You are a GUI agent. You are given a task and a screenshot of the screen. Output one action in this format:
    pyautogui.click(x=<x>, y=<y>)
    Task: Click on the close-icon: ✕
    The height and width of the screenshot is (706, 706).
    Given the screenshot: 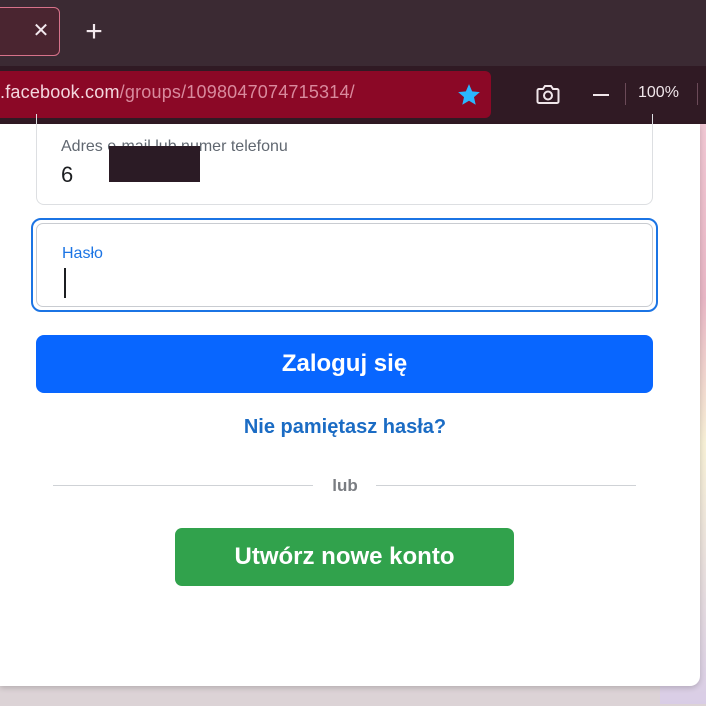 What is the action you would take?
    pyautogui.click(x=41, y=31)
    